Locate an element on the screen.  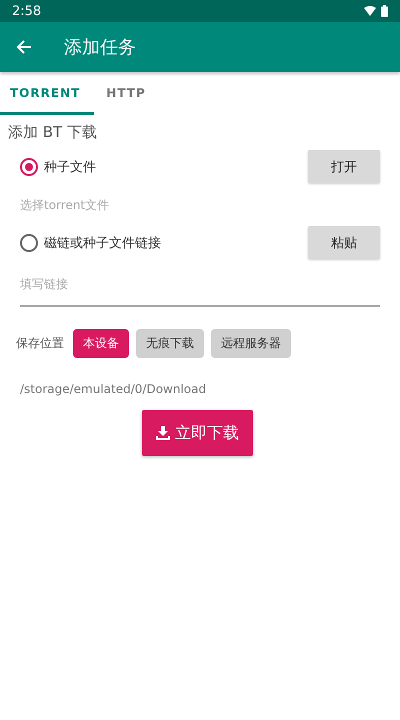
location-chip: 无痕下载 is located at coordinates (170, 343).